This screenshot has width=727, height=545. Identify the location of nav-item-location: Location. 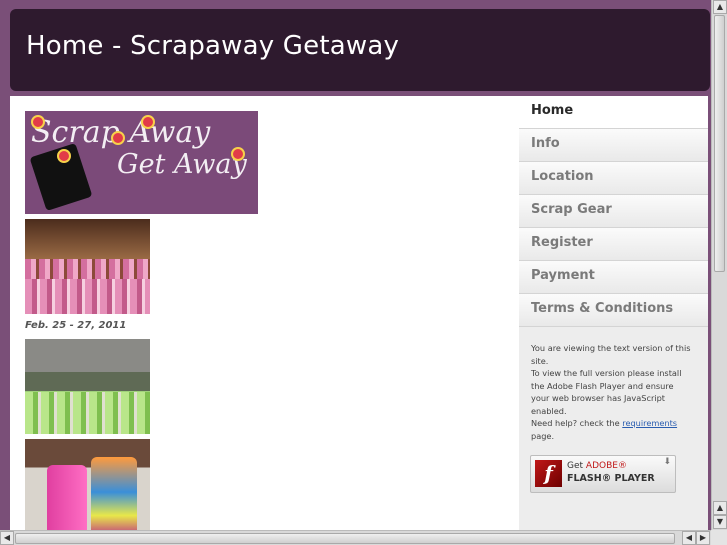
(613, 178).